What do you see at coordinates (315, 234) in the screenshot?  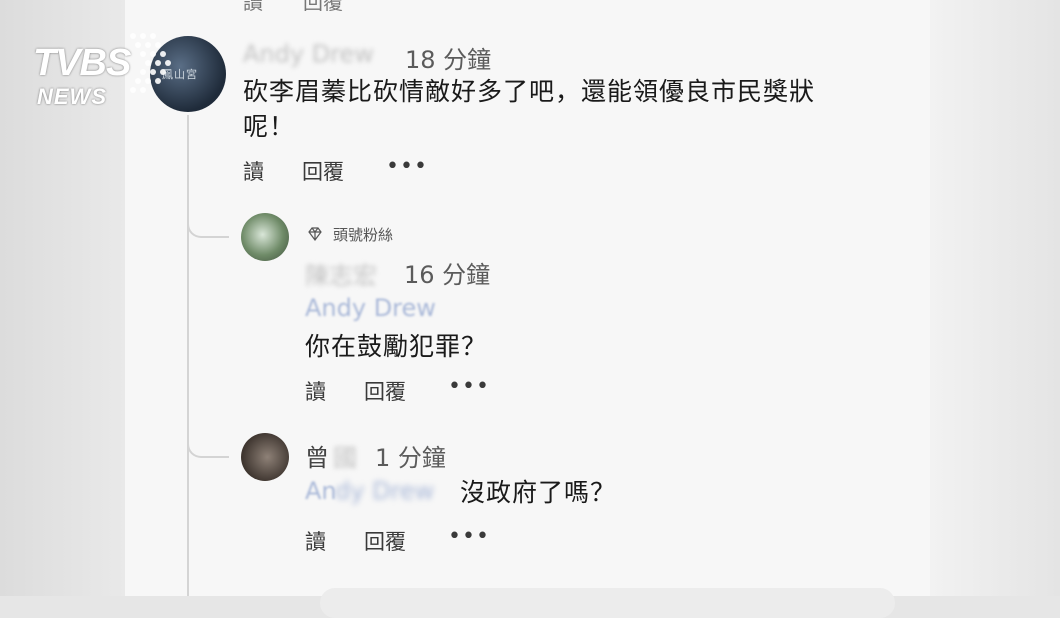 I see `diamond-icon` at bounding box center [315, 234].